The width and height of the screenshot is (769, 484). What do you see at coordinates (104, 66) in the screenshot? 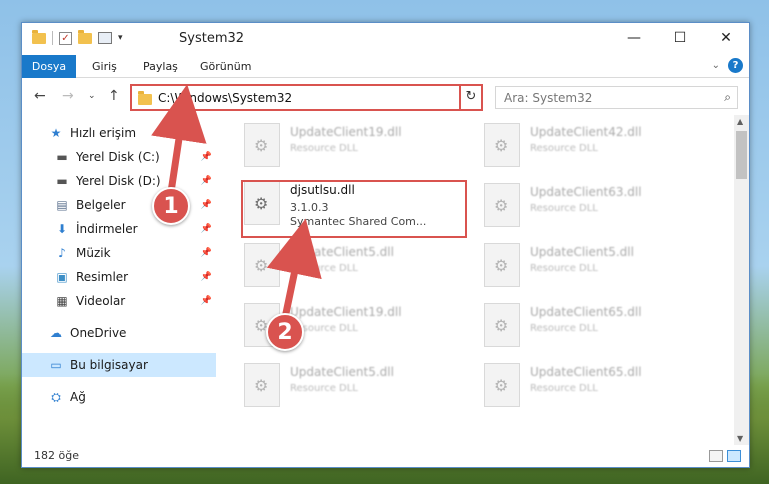
I see `tab-home: Giriş` at bounding box center [104, 66].